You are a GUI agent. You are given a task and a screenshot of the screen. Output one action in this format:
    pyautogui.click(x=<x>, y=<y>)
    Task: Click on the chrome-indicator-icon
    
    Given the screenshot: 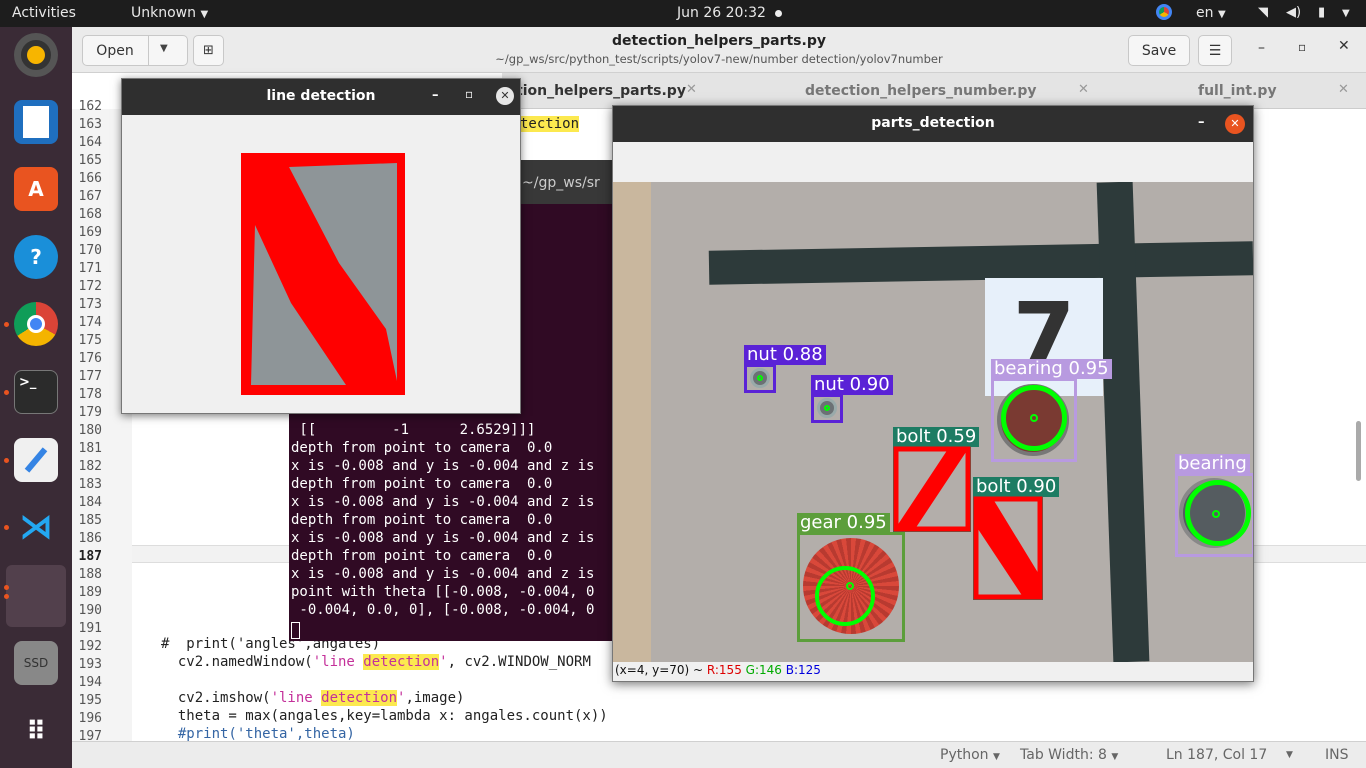 What is the action you would take?
    pyautogui.click(x=1164, y=12)
    